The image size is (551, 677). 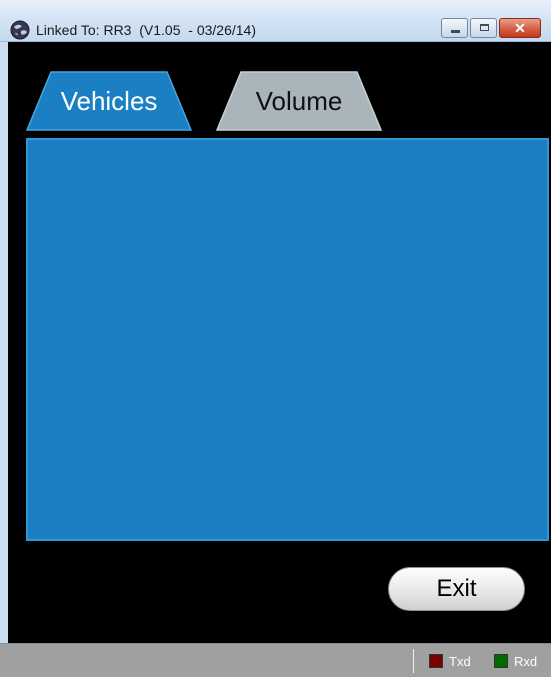 I want to click on close-button: ✕, so click(x=520, y=28).